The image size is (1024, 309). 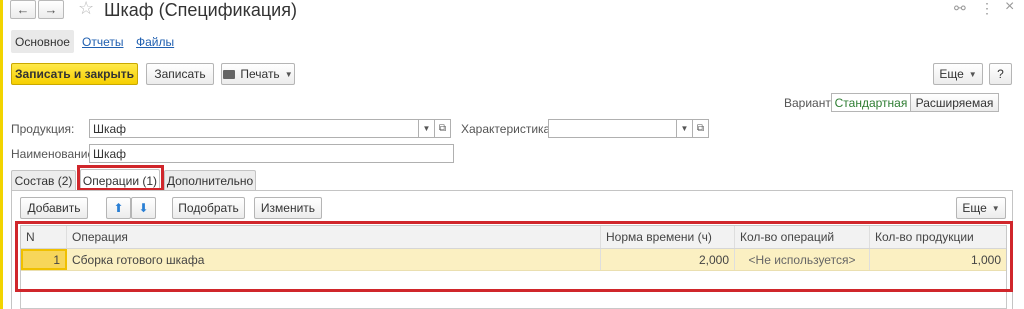 What do you see at coordinates (974, 208) in the screenshot?
I see `table-more-label: Еще` at bounding box center [974, 208].